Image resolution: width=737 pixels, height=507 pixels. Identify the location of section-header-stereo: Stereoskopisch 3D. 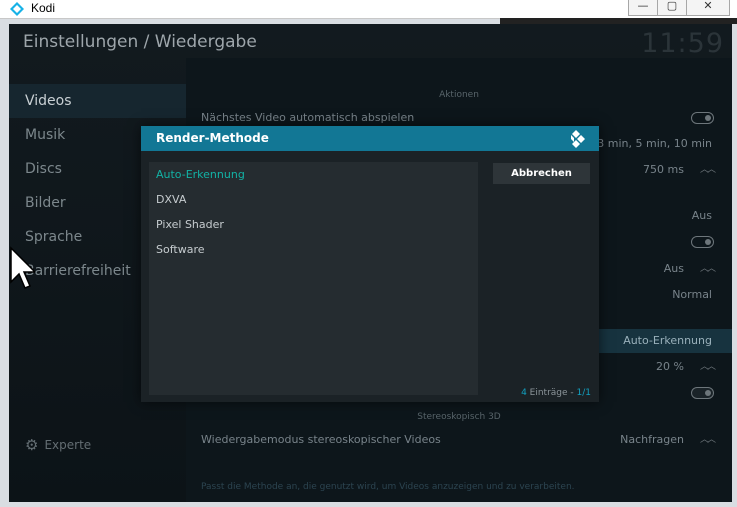
(459, 417).